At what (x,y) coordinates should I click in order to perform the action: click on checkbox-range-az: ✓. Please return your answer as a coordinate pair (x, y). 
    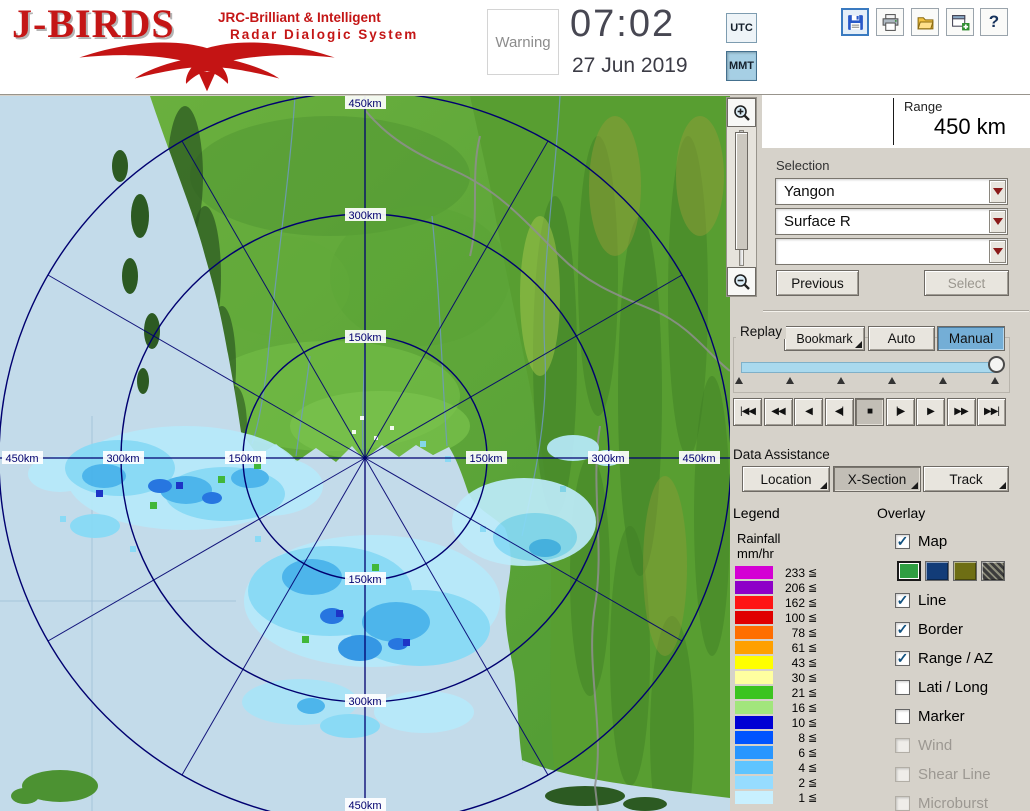
    Looking at the image, I should click on (902, 658).